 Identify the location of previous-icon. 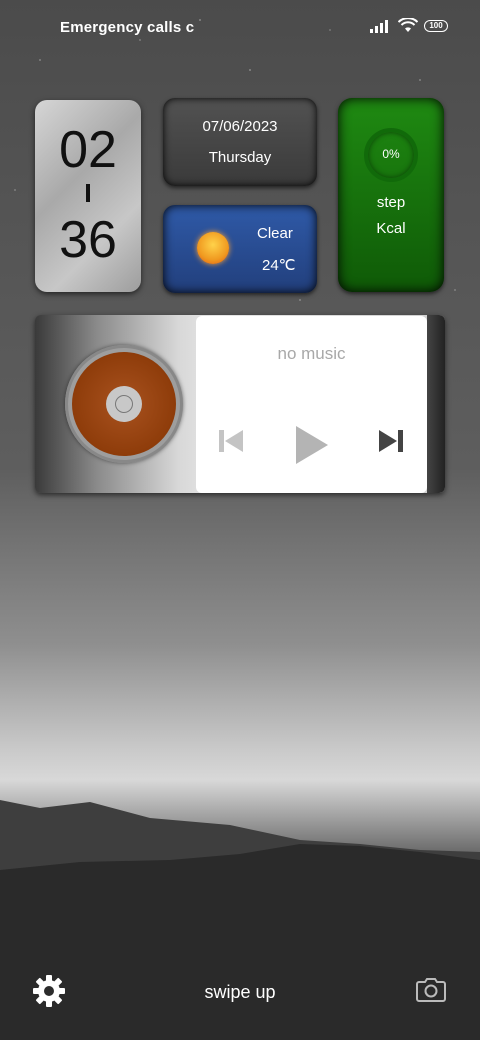
(231, 441).